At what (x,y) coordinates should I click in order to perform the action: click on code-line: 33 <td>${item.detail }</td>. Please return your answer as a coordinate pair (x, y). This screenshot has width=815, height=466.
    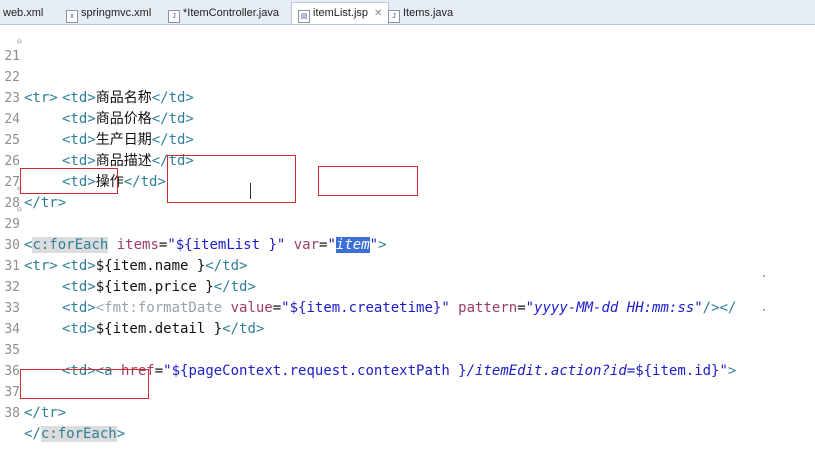
    Looking at the image, I should click on (132, 307).